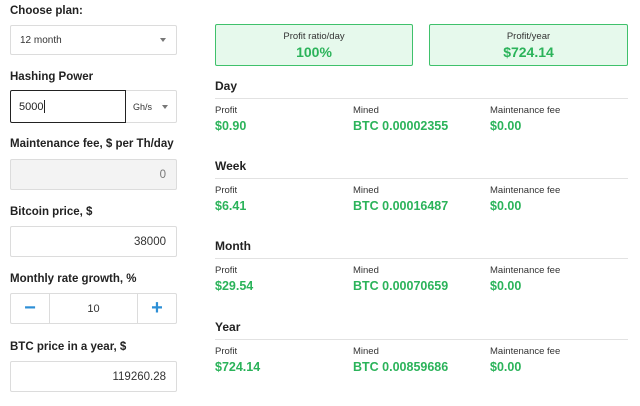 The height and width of the screenshot is (406, 640). I want to click on monthly-growth-stepper: − 10 +, so click(93, 308).